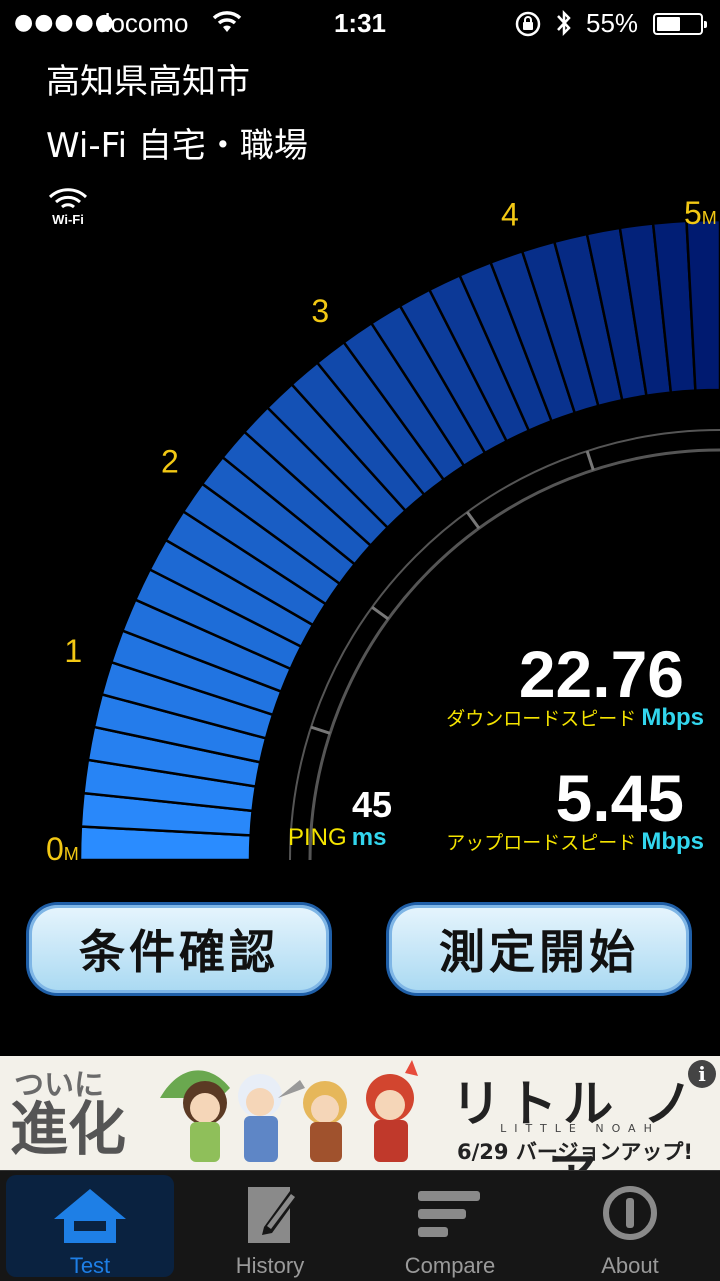  Describe the element at coordinates (90, 1265) in the screenshot. I see `tab-test-label: Test` at that location.